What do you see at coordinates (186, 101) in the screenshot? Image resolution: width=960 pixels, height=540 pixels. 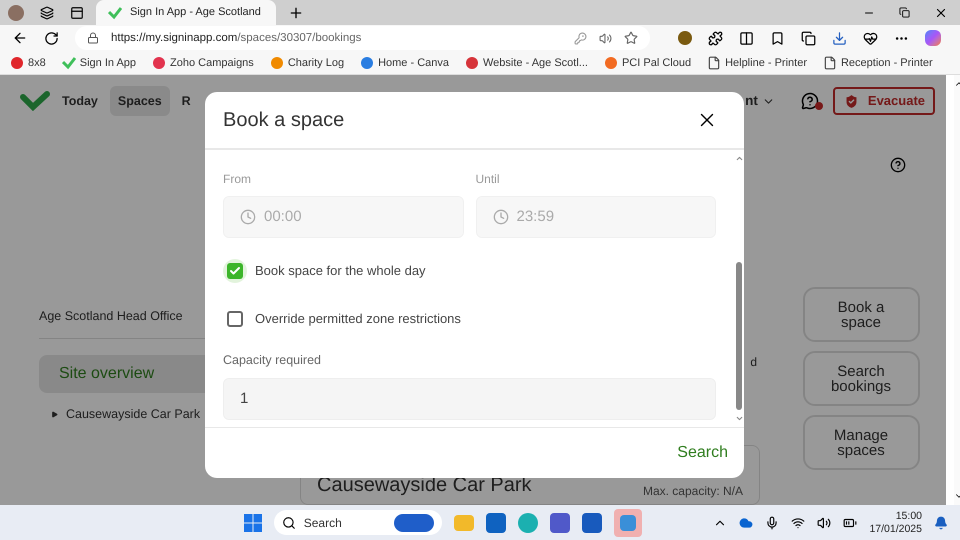 I see `nav-tab: R` at bounding box center [186, 101].